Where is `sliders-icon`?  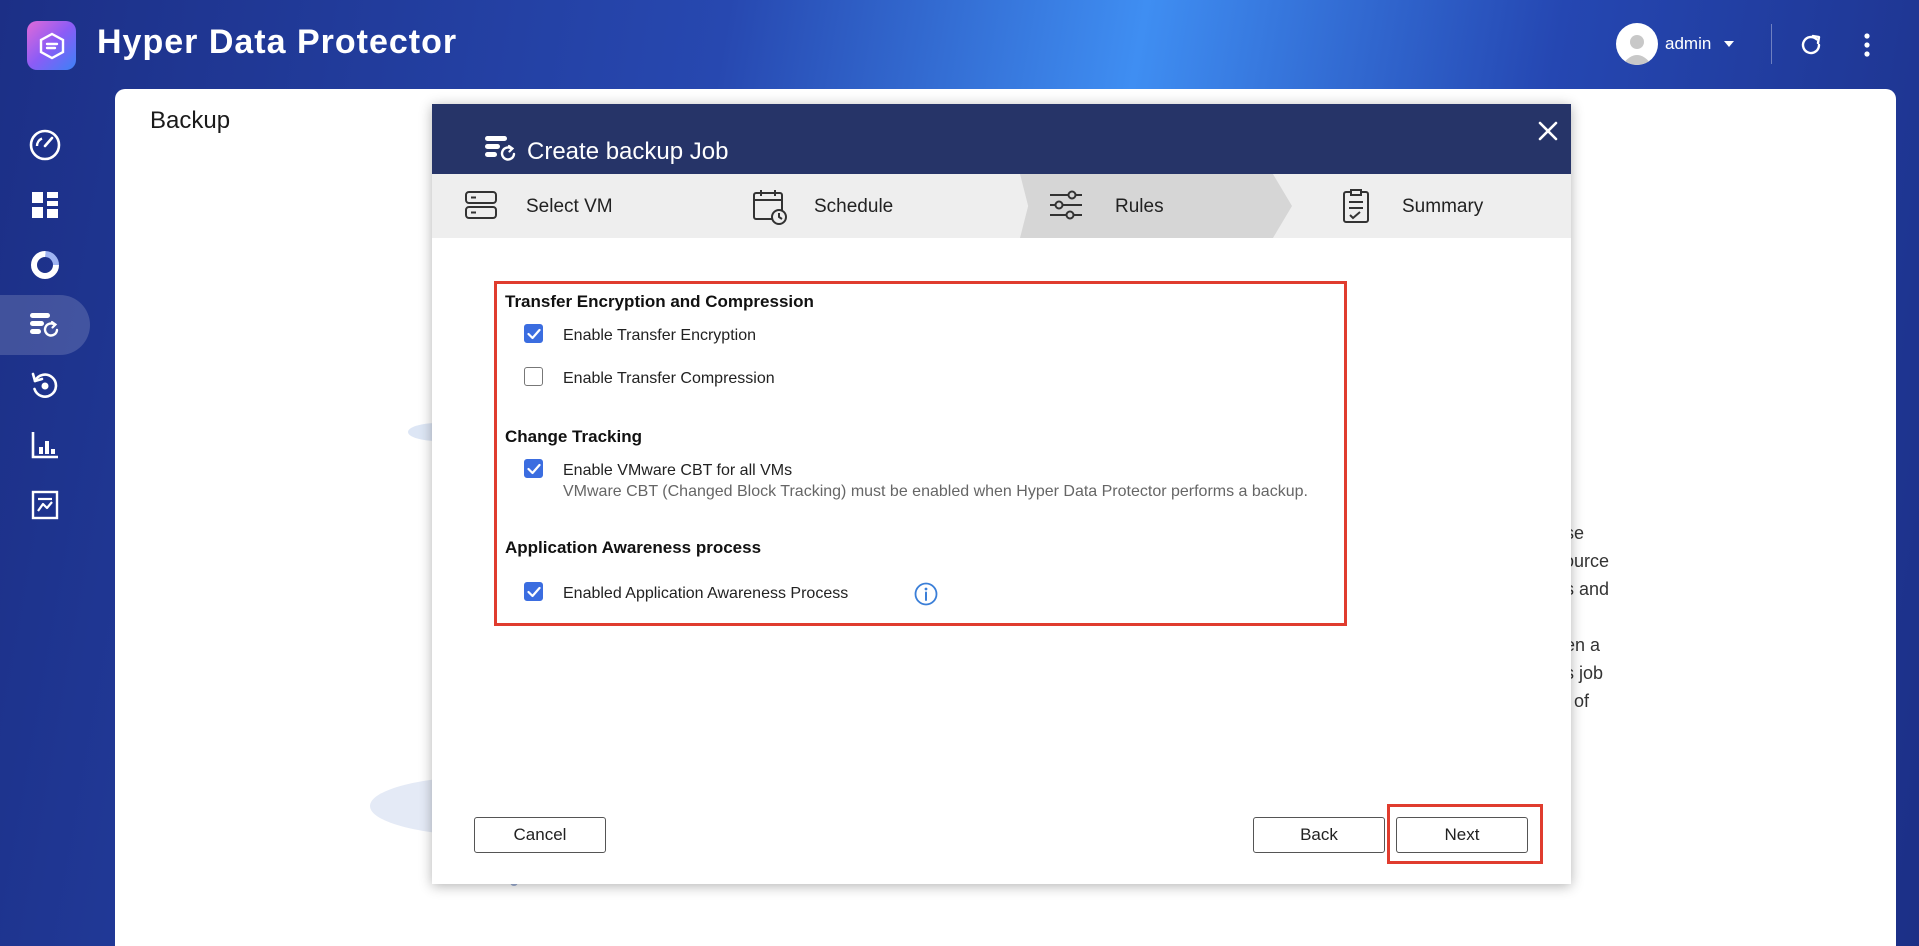
sliders-icon is located at coordinates (1066, 205).